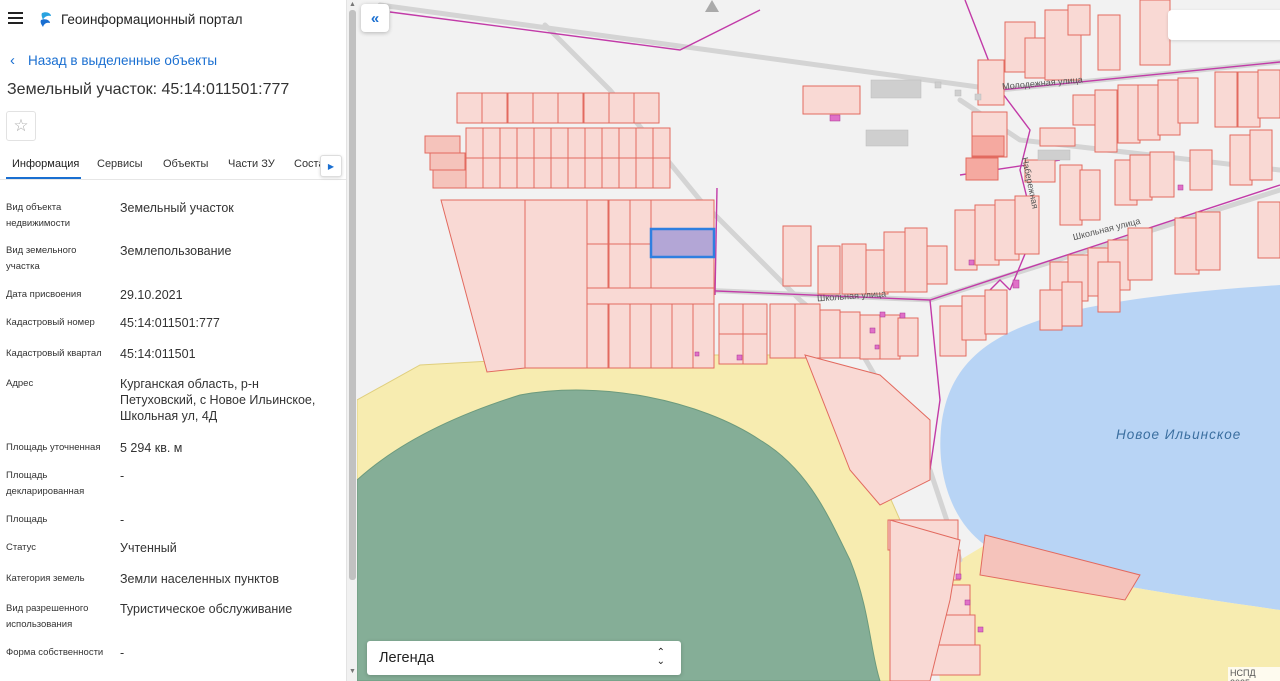  What do you see at coordinates (352, 295) in the screenshot?
I see `scrollbar-thumb` at bounding box center [352, 295].